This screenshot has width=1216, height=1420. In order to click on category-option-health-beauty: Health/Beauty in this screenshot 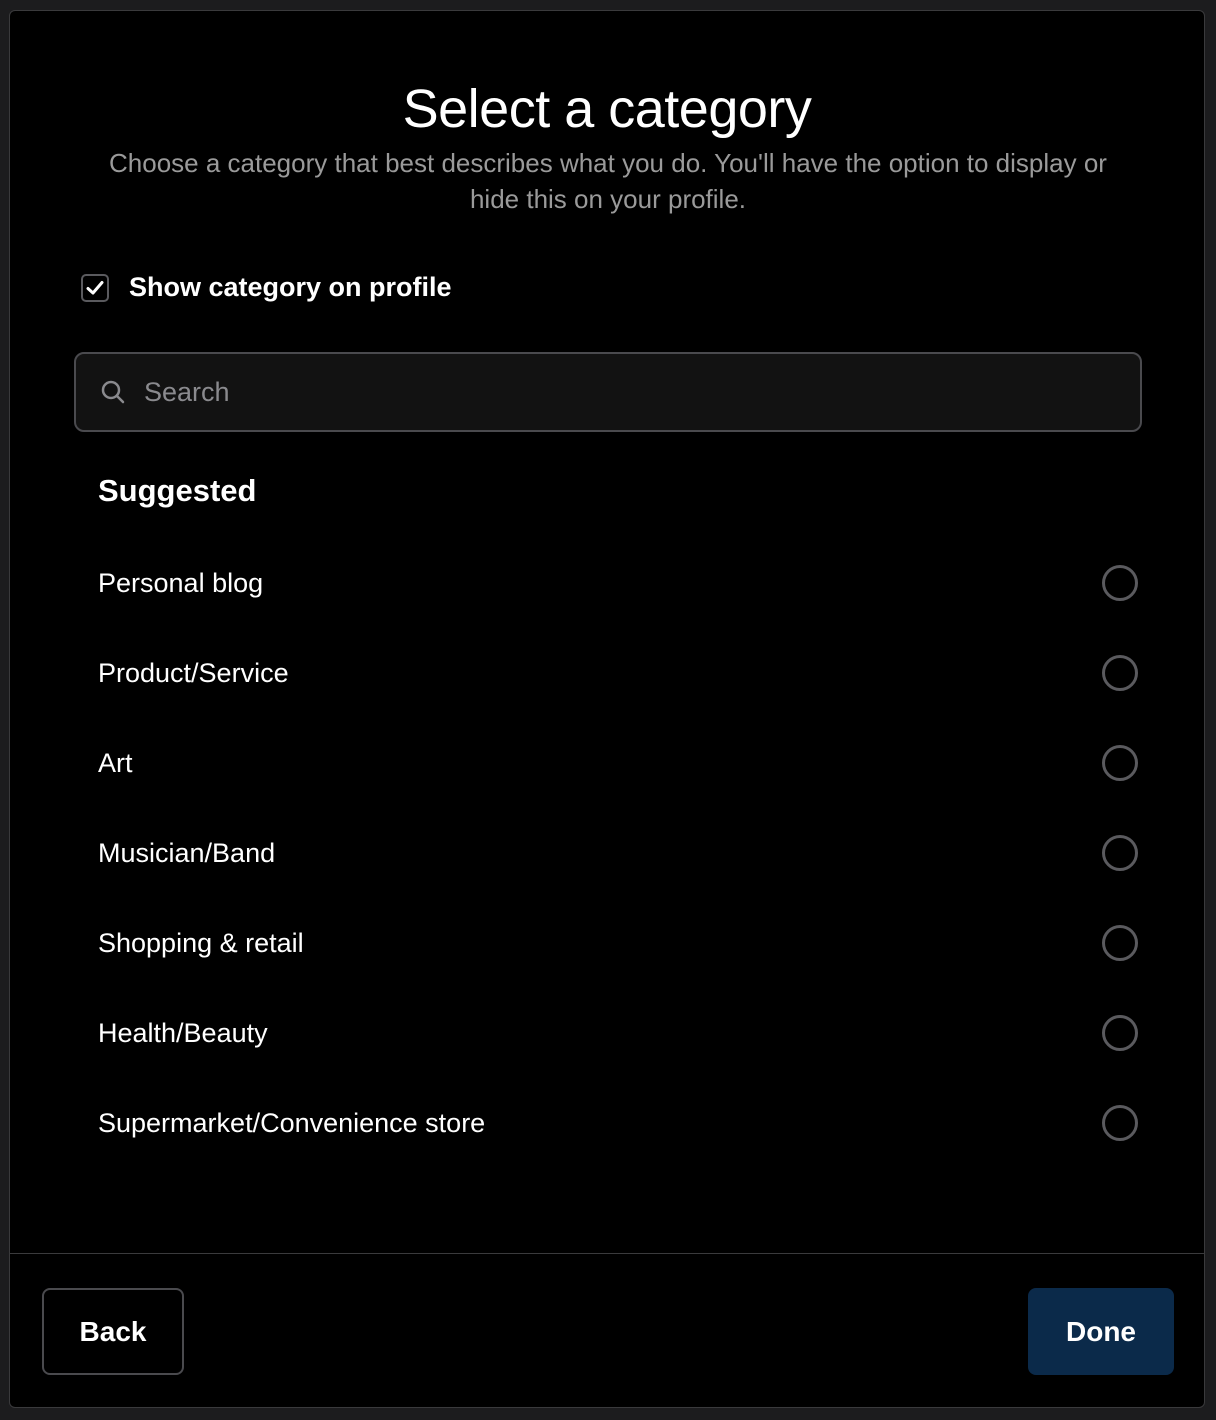, I will do `click(618, 1033)`.